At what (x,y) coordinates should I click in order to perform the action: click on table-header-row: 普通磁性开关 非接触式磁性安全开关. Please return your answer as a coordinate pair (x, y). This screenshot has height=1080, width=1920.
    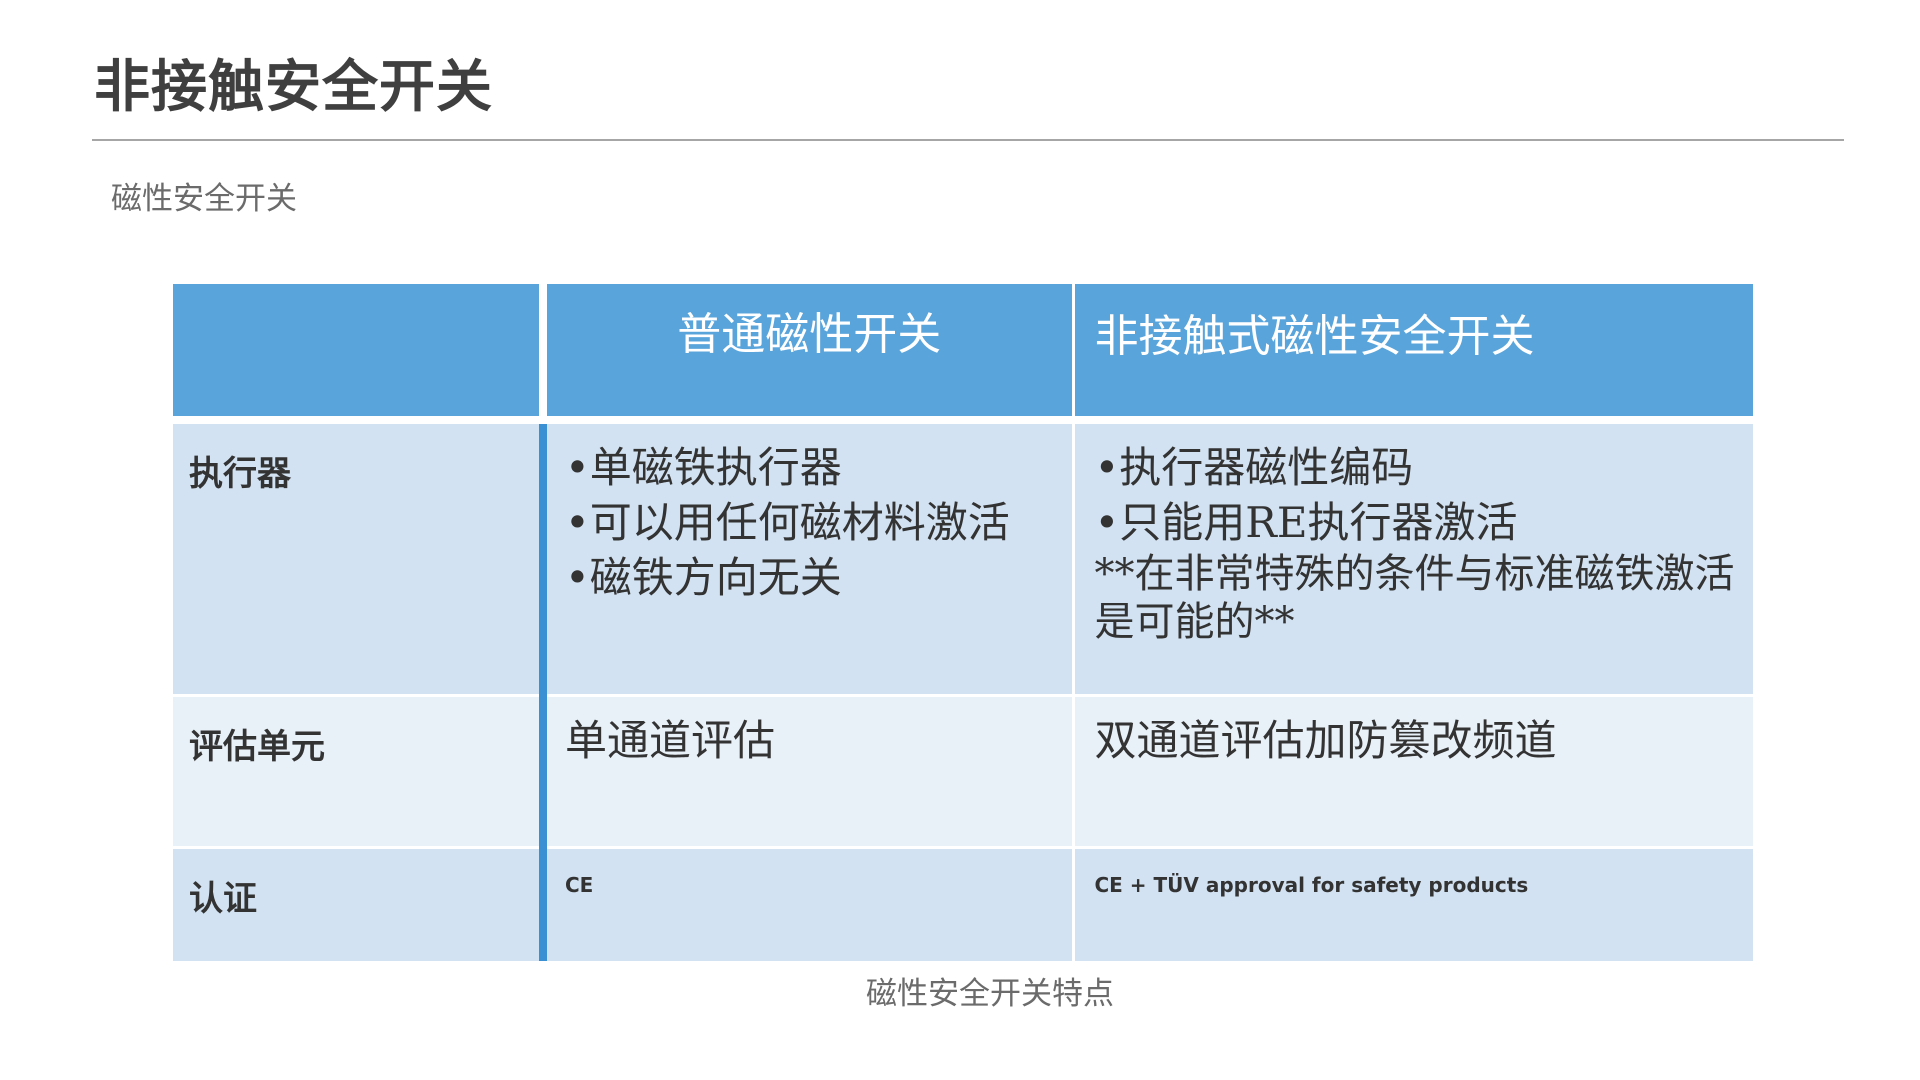
    Looking at the image, I should click on (963, 354).